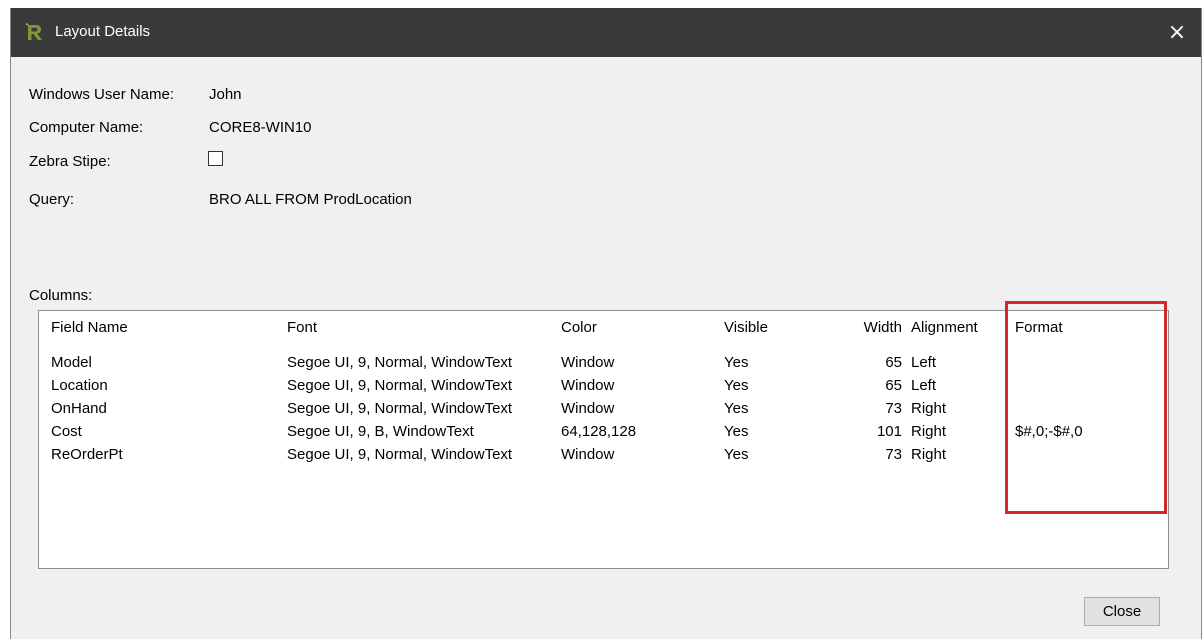 This screenshot has width=1202, height=639. I want to click on cell-color: 64,128,128, so click(599, 431).